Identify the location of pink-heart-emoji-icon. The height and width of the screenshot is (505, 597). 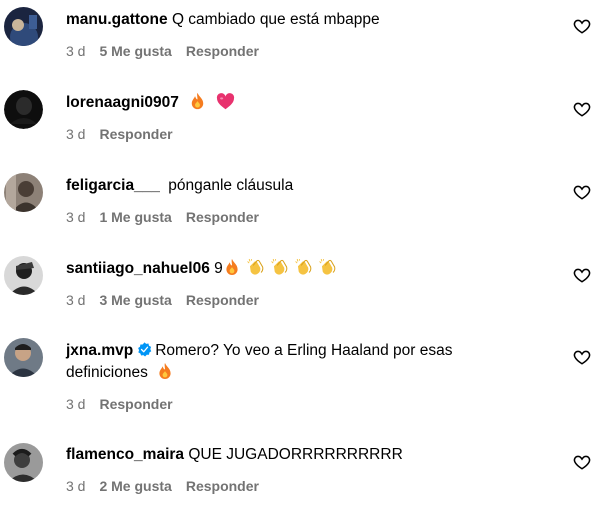
(226, 101).